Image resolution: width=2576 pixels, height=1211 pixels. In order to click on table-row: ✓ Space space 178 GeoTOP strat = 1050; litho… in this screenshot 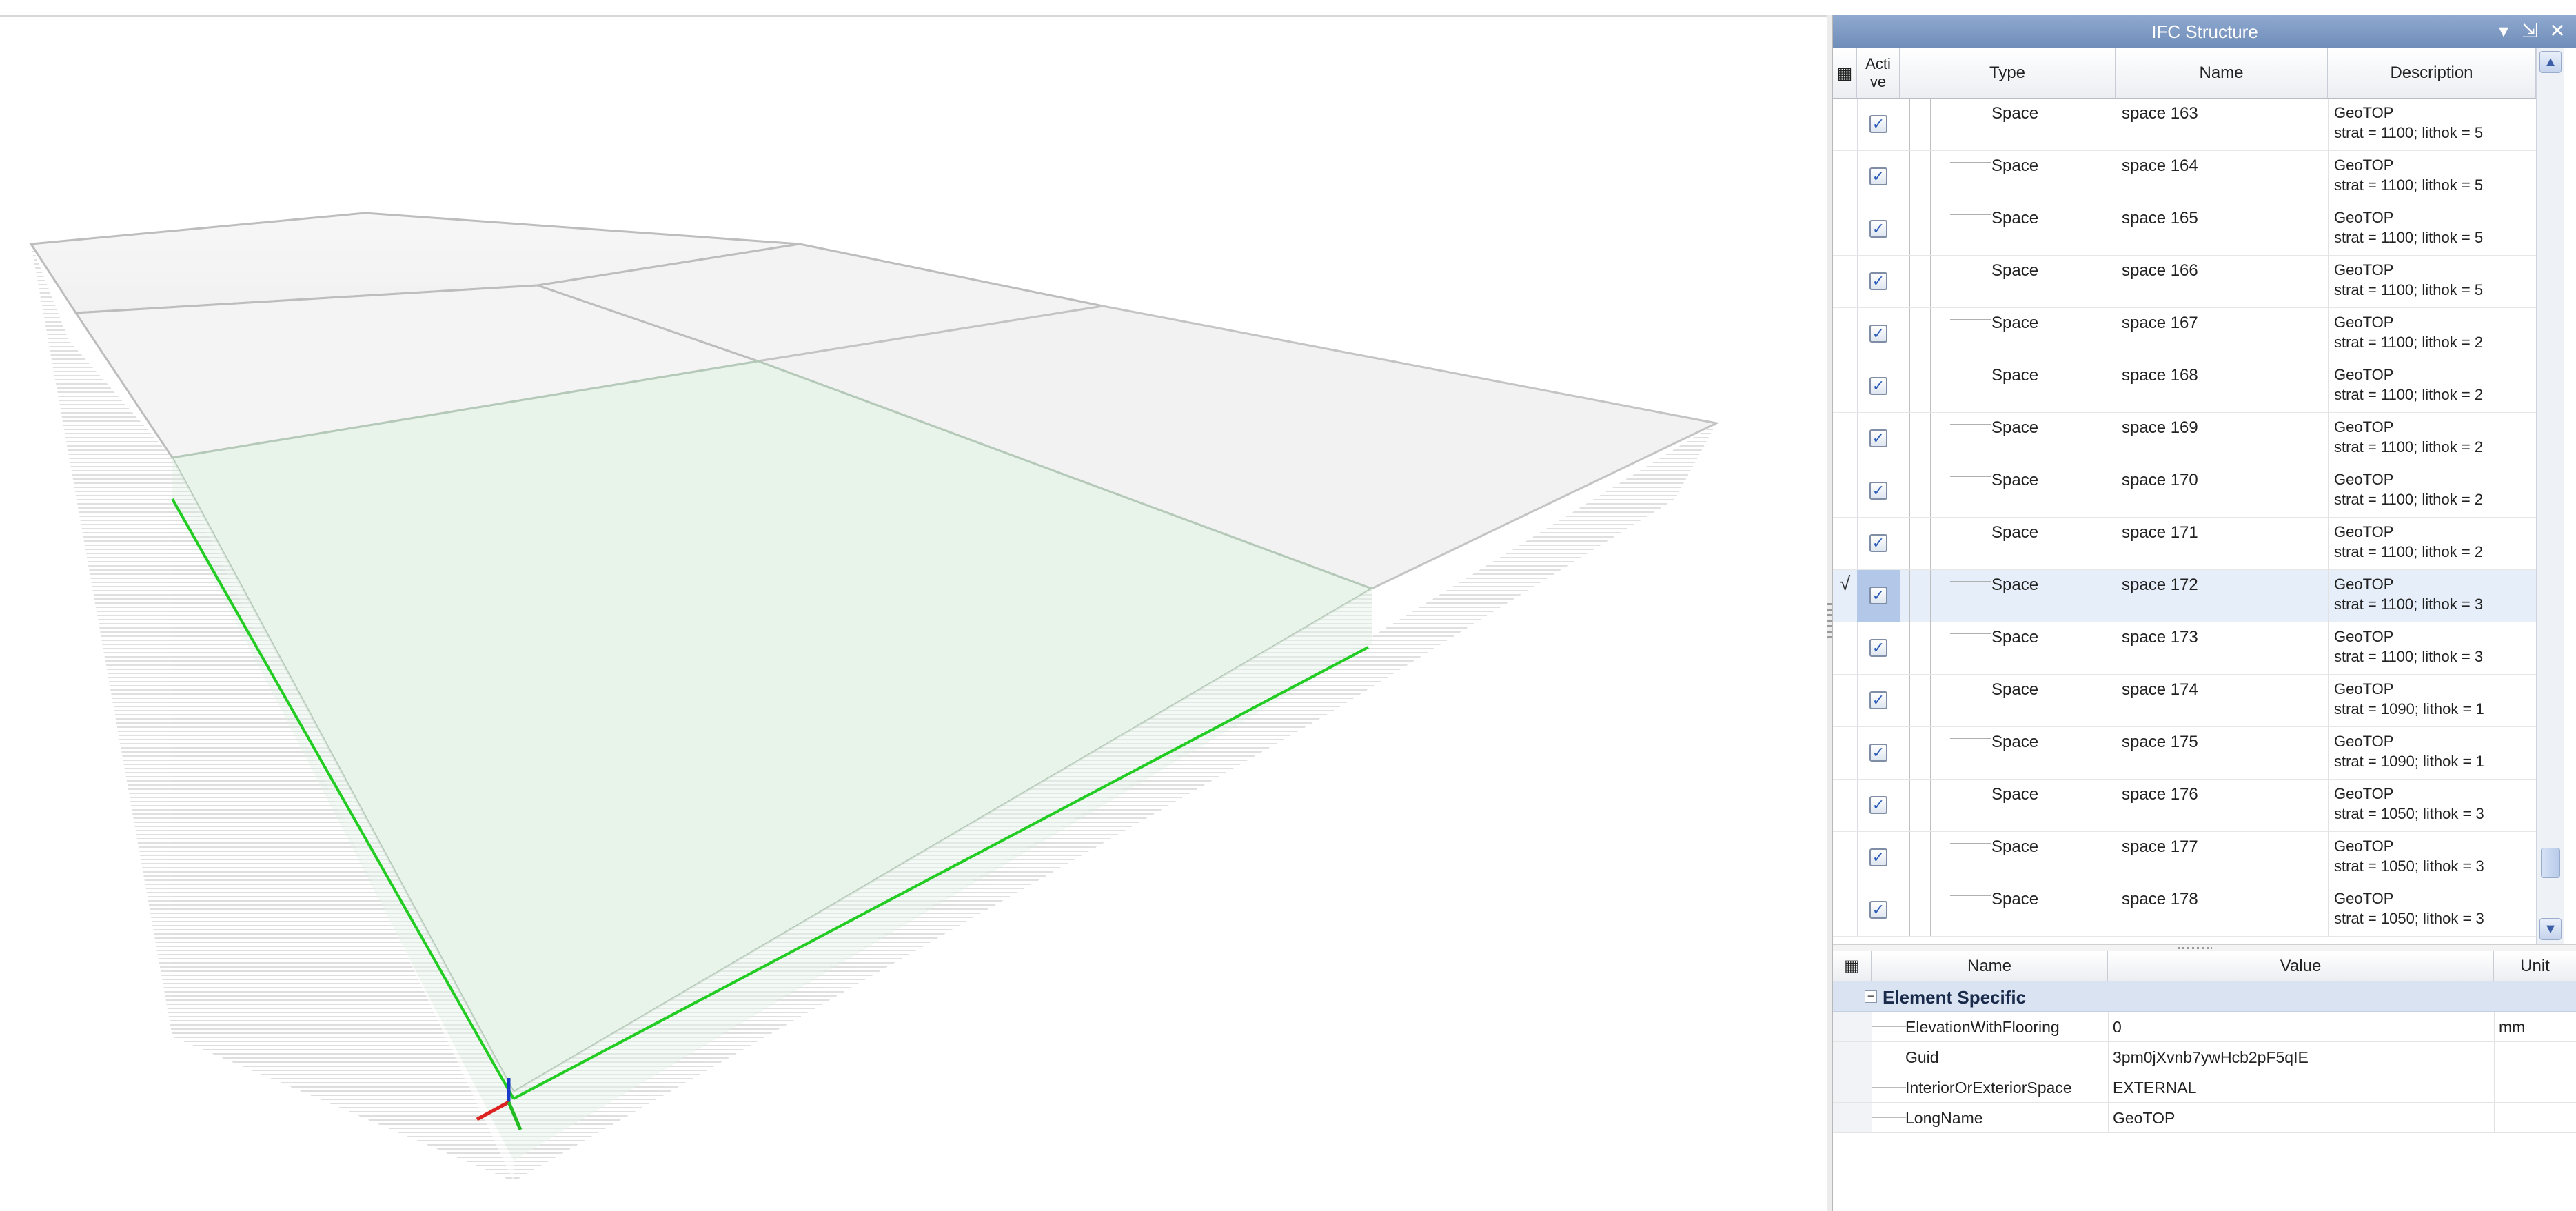, I will do `click(2184, 911)`.